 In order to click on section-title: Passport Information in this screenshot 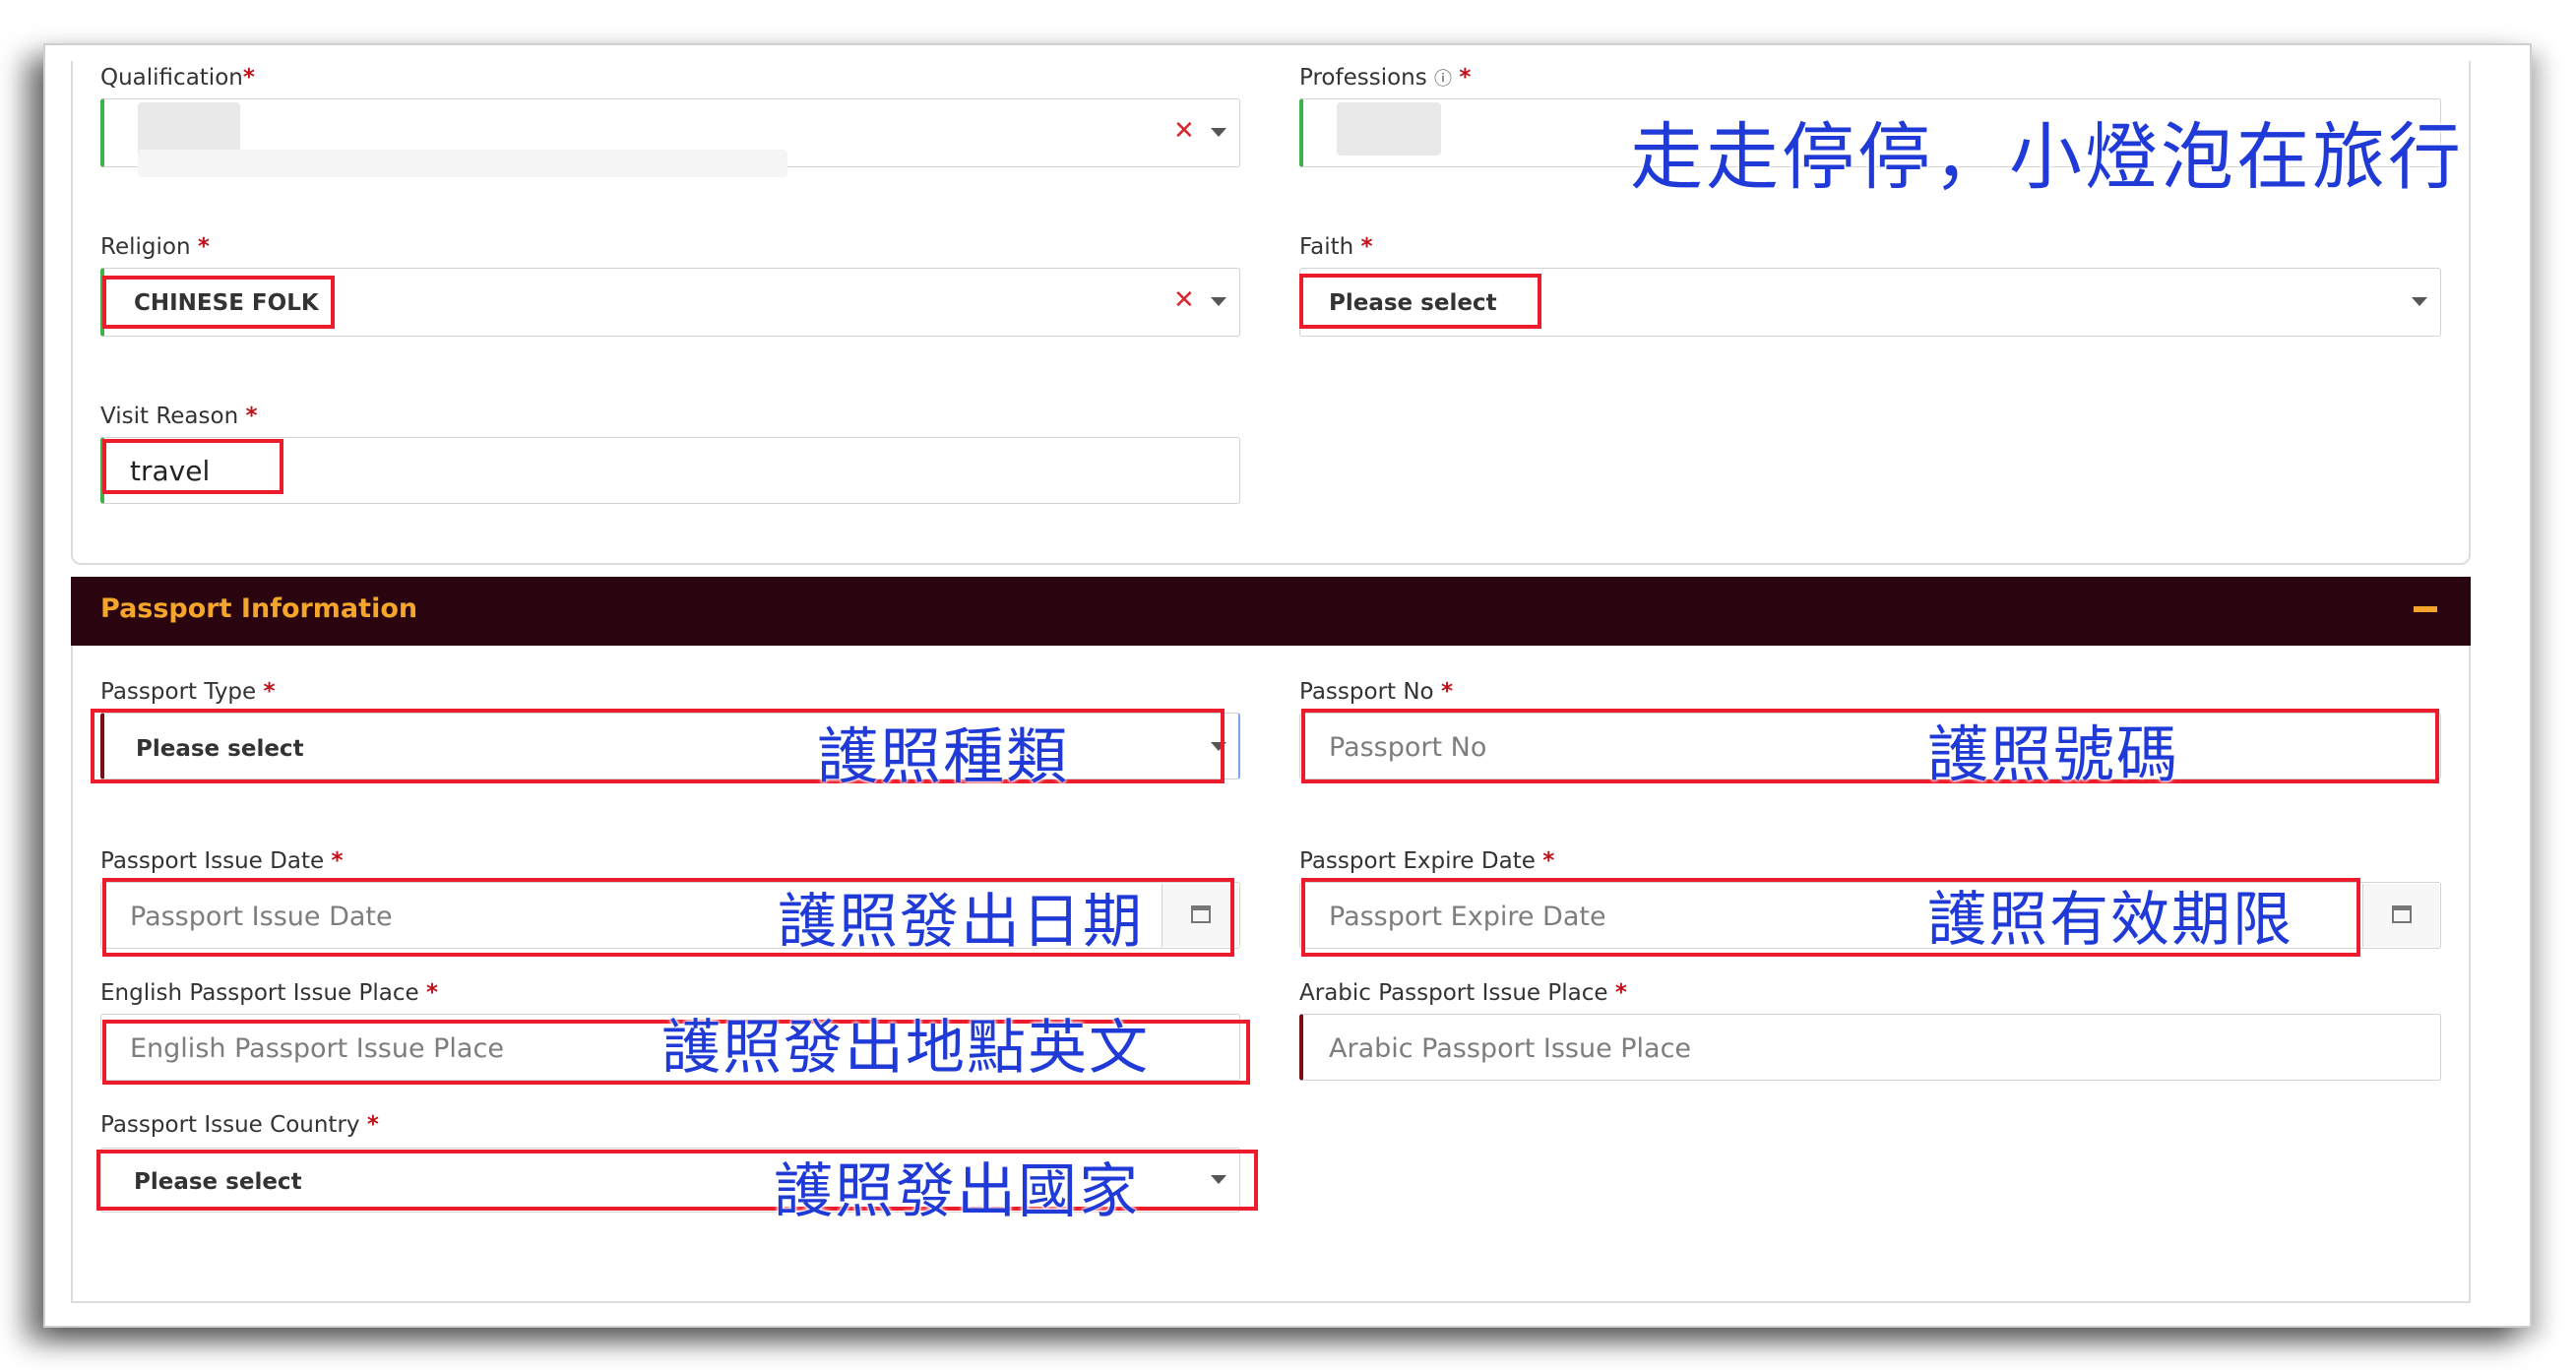, I will do `click(259, 608)`.